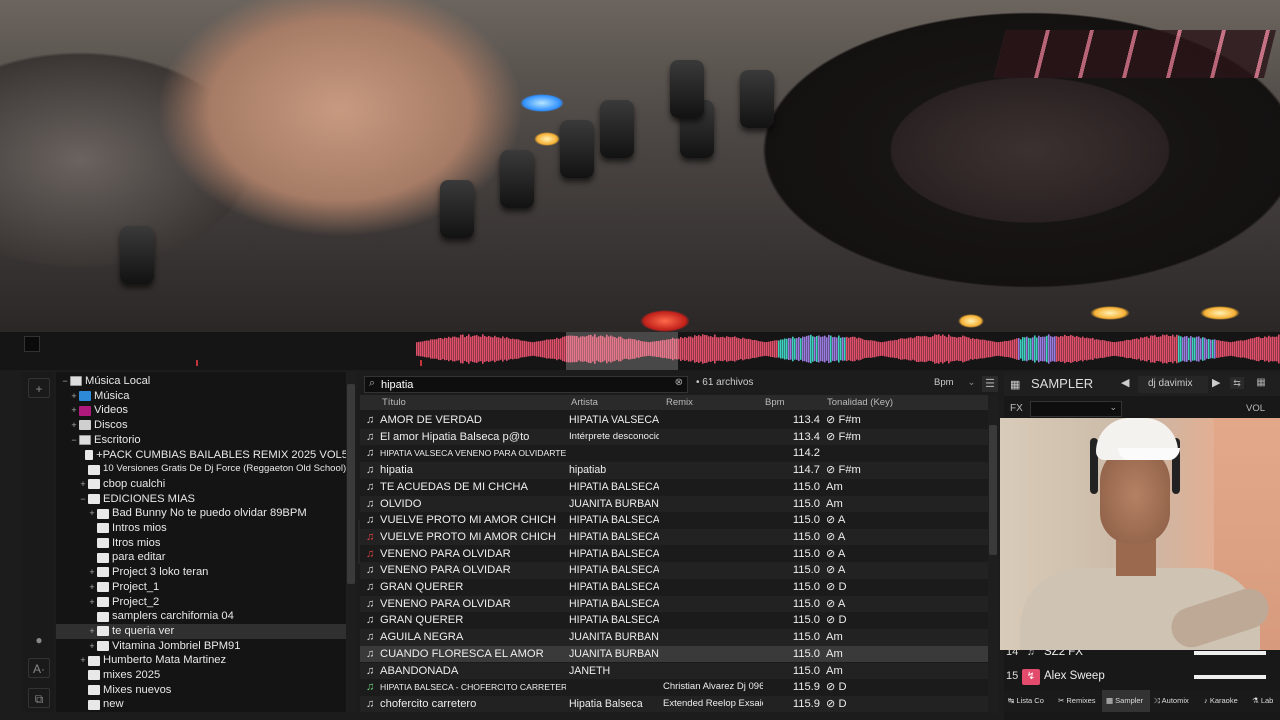  Describe the element at coordinates (1216, 382) in the screenshot. I see `next-bank-icon: ▶` at that location.